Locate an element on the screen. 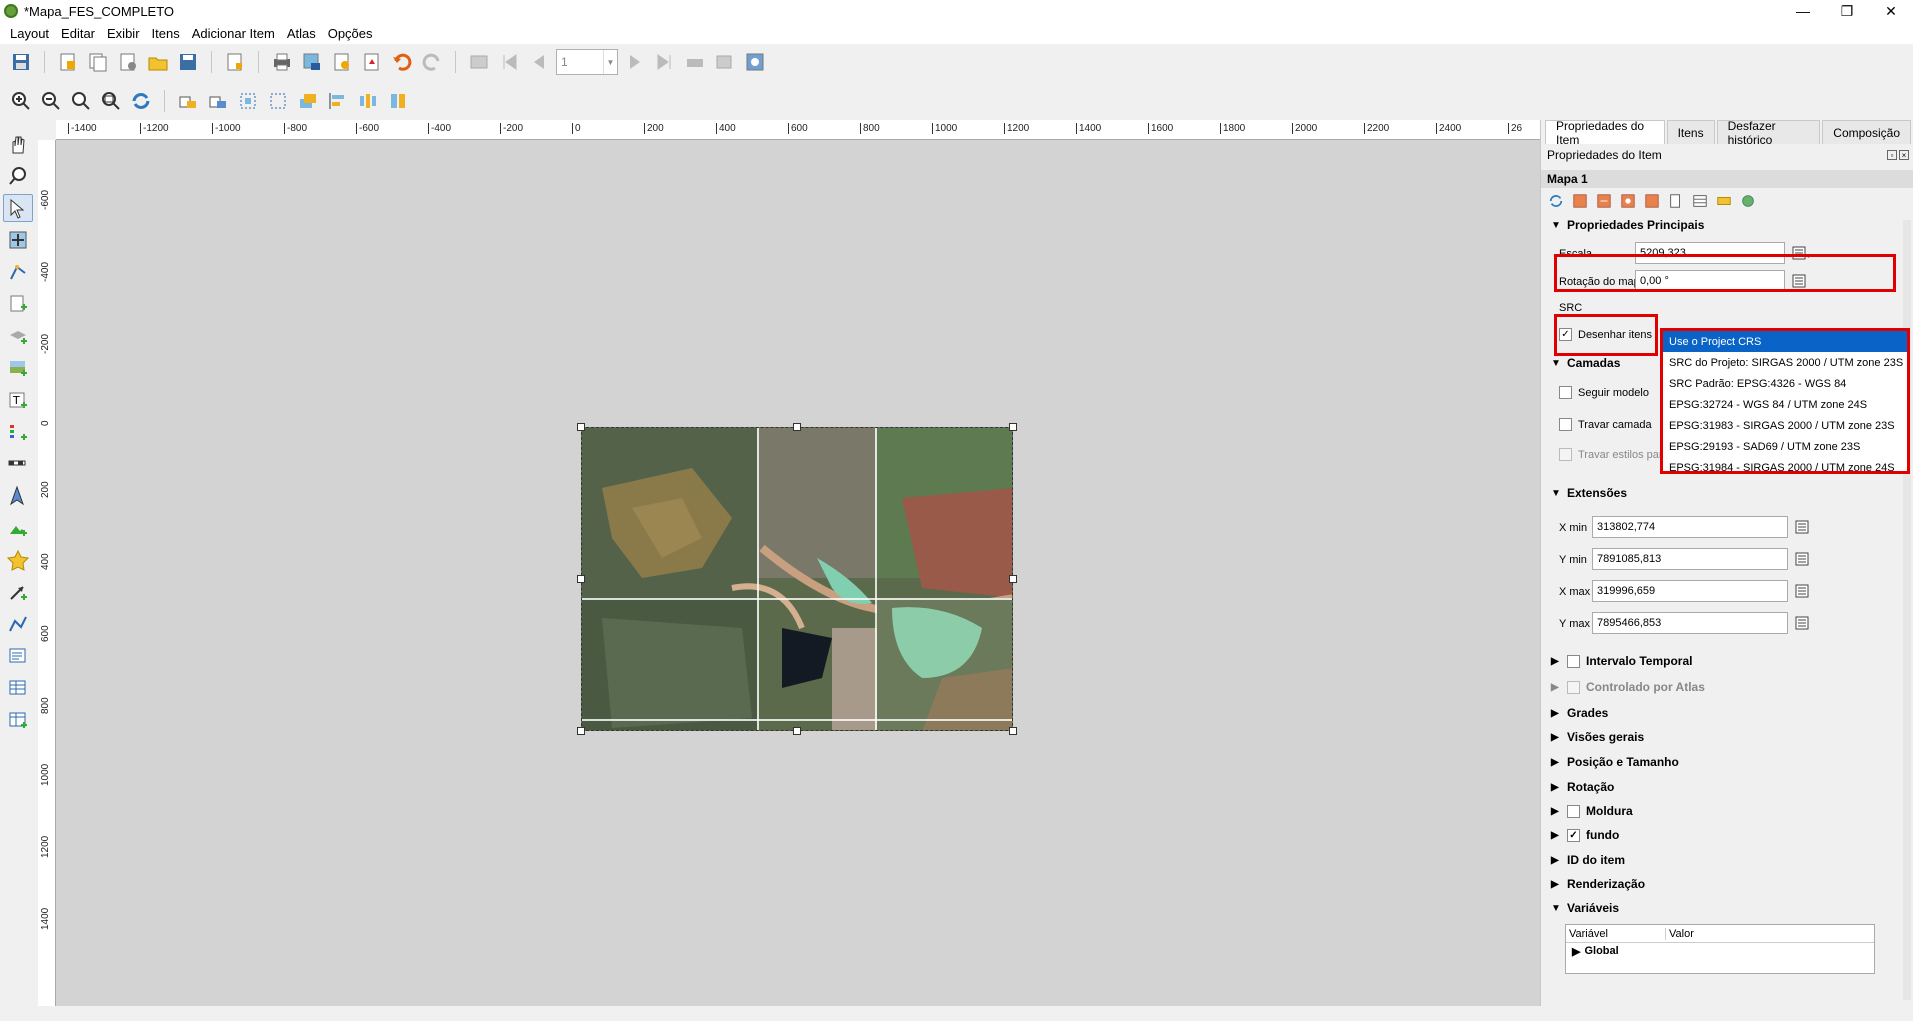  undo-icon is located at coordinates (402, 62).